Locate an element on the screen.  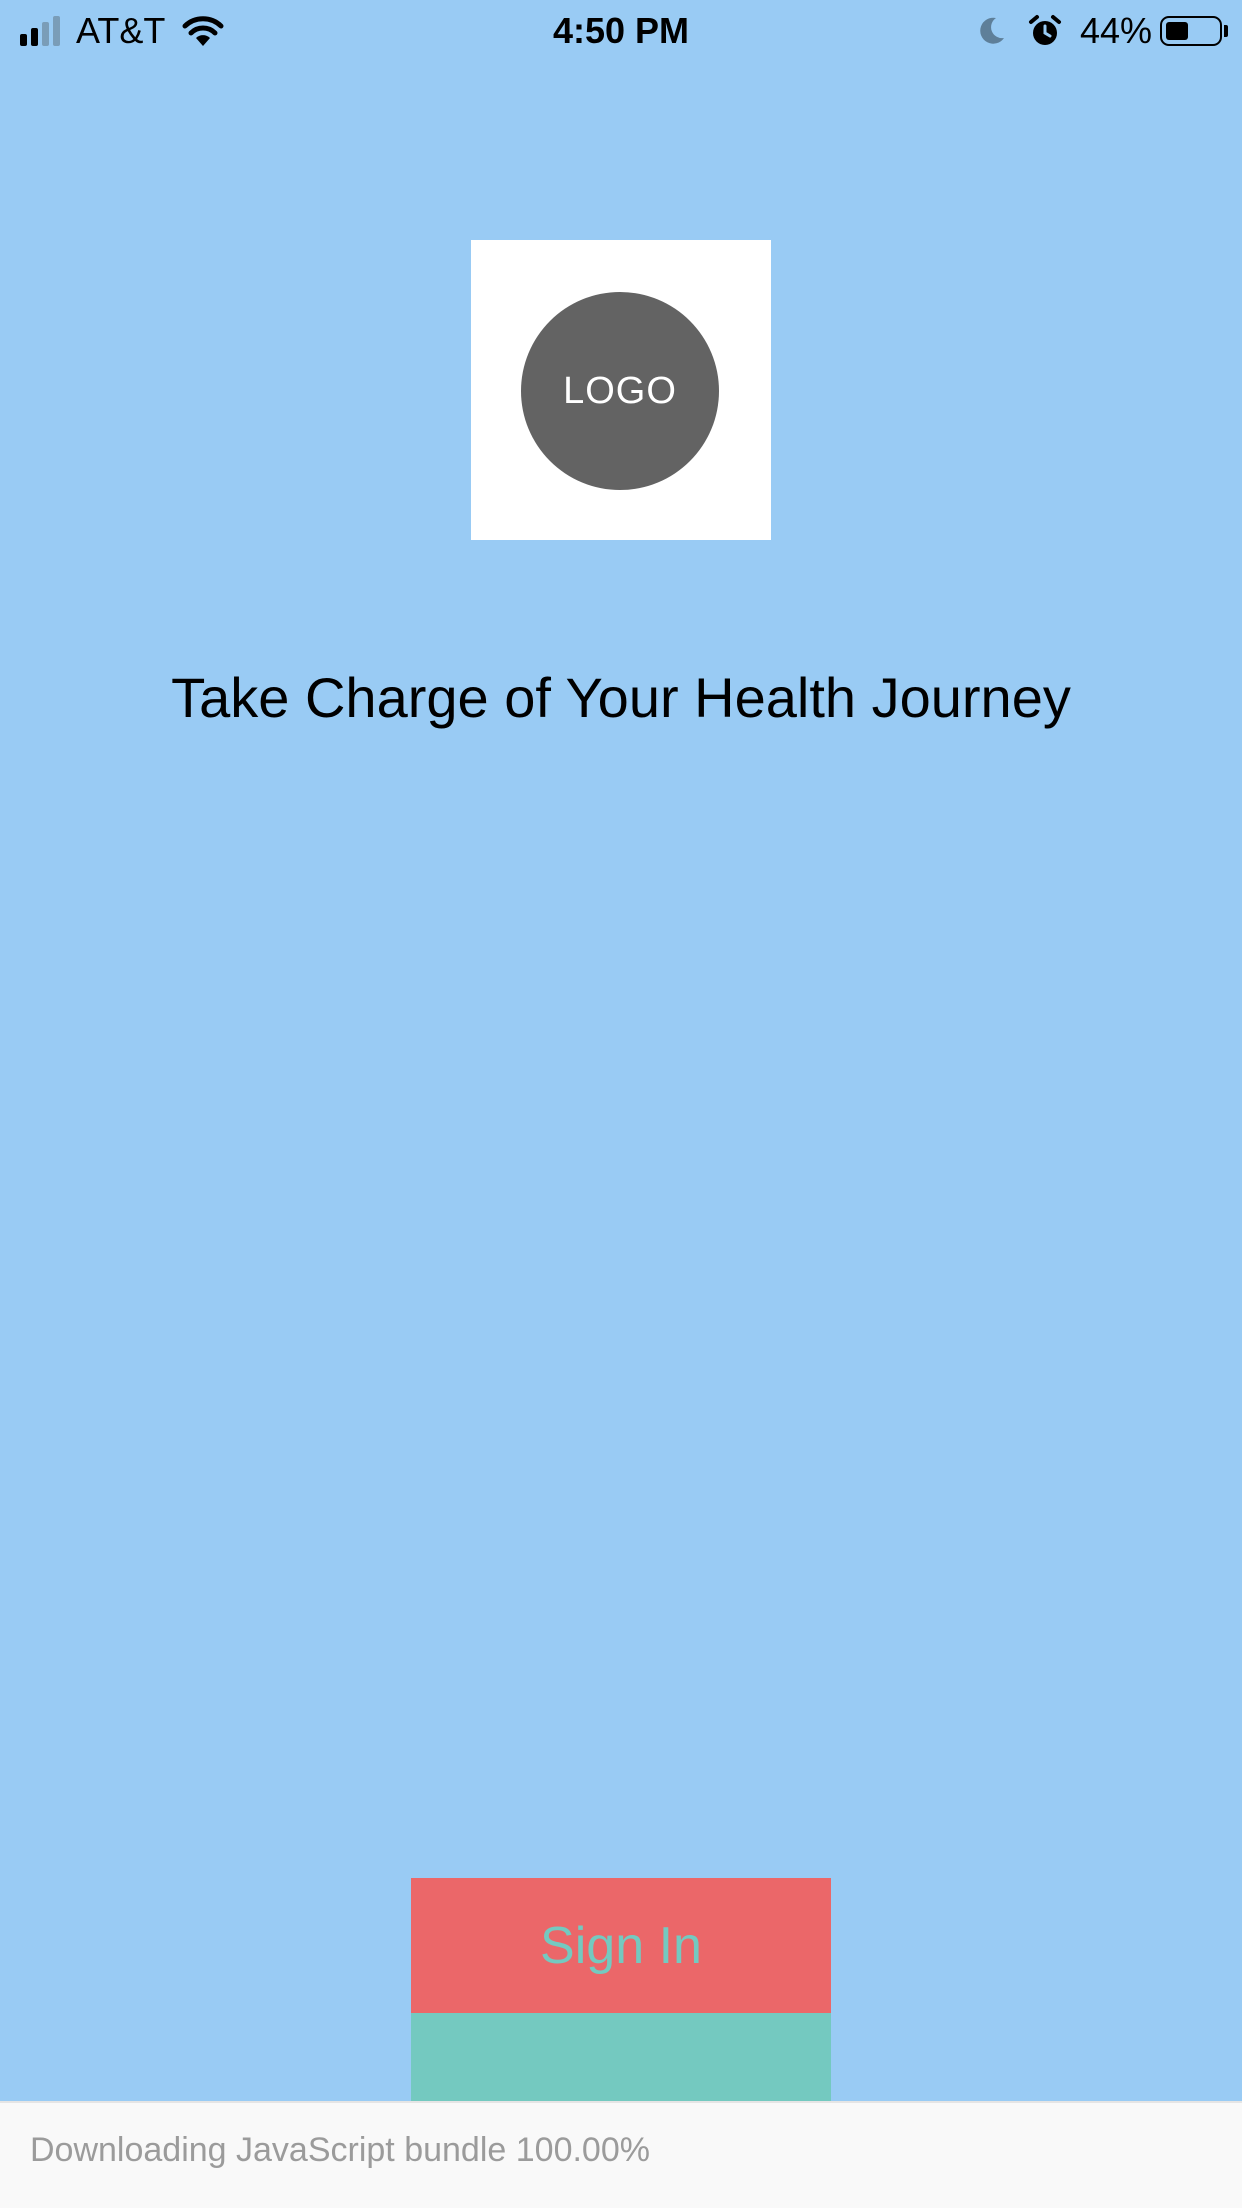
bundle-status-bar: Downloading JavaScript bundle 100.00% is located at coordinates (621, 2154).